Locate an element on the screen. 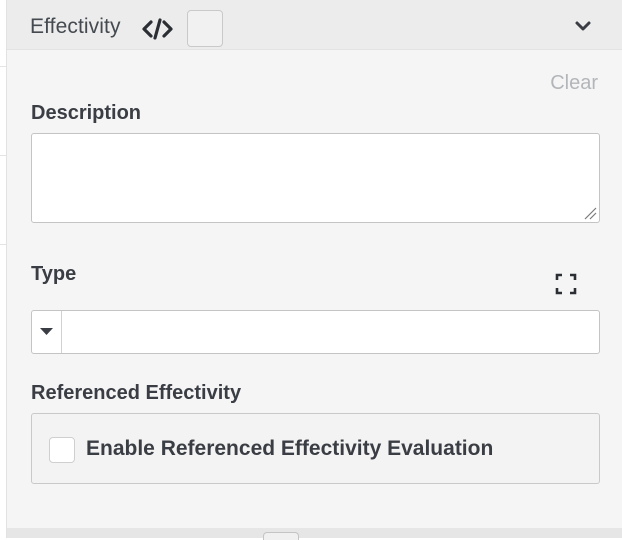 The image size is (622, 540). type-label: Type is located at coordinates (54, 274).